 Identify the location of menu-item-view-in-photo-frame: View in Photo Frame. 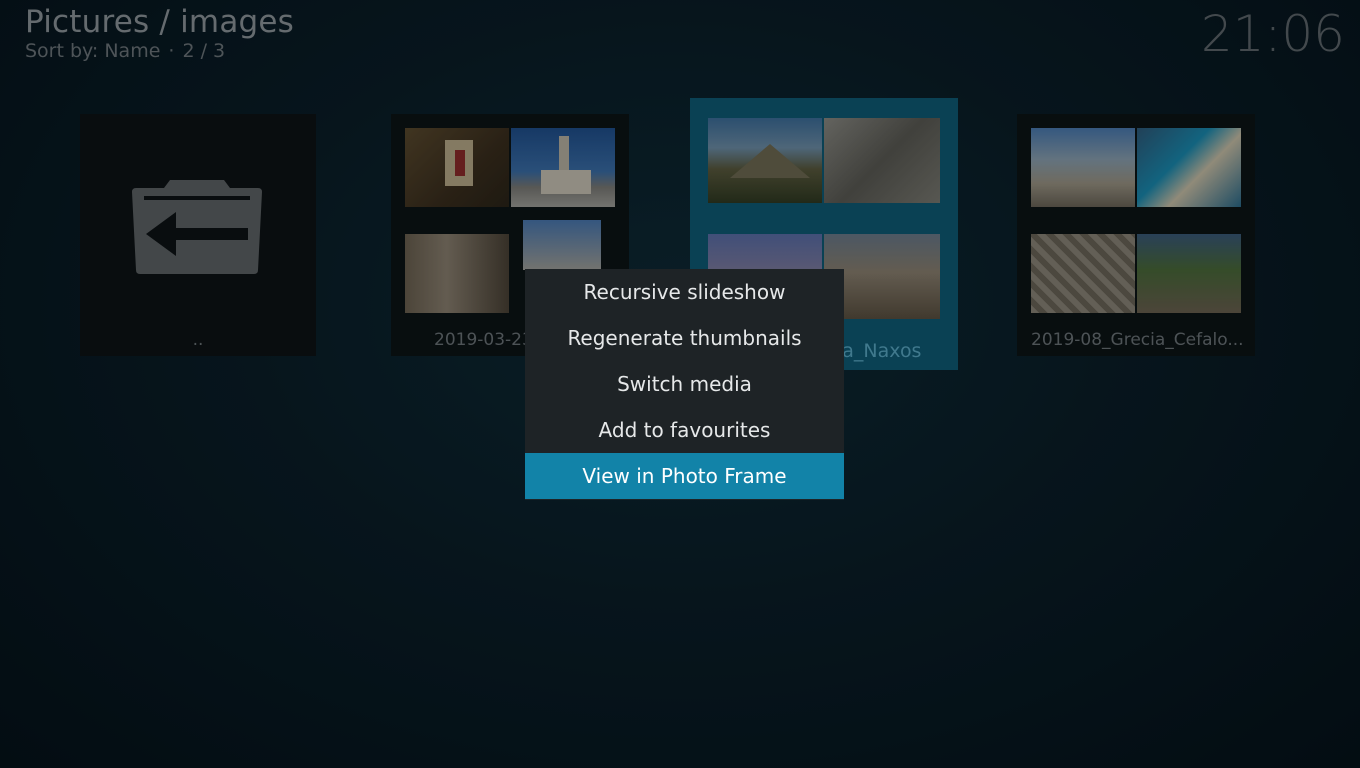
(684, 476).